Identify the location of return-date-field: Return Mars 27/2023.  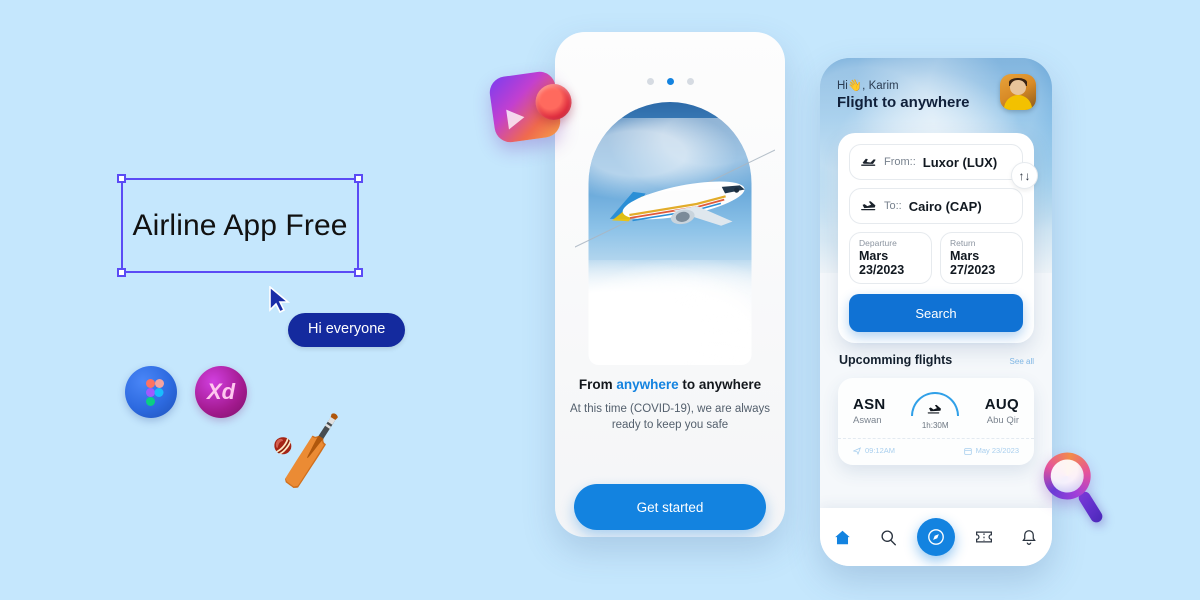
(981, 258).